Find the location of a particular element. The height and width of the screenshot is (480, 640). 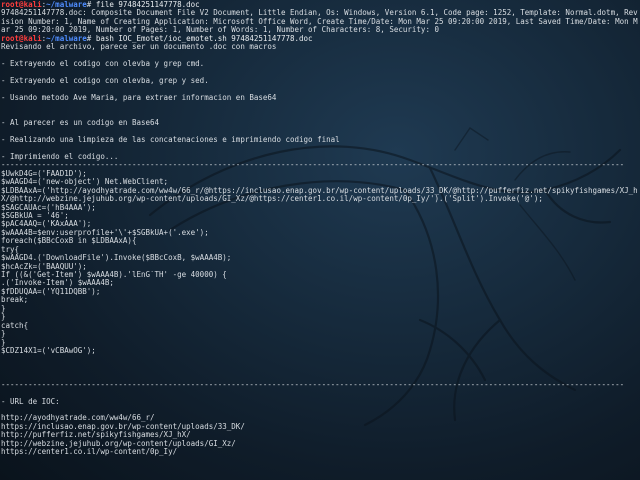

ioc-url: http://ayodhyatrade.com/ww4w/66_r/ is located at coordinates (78, 418).